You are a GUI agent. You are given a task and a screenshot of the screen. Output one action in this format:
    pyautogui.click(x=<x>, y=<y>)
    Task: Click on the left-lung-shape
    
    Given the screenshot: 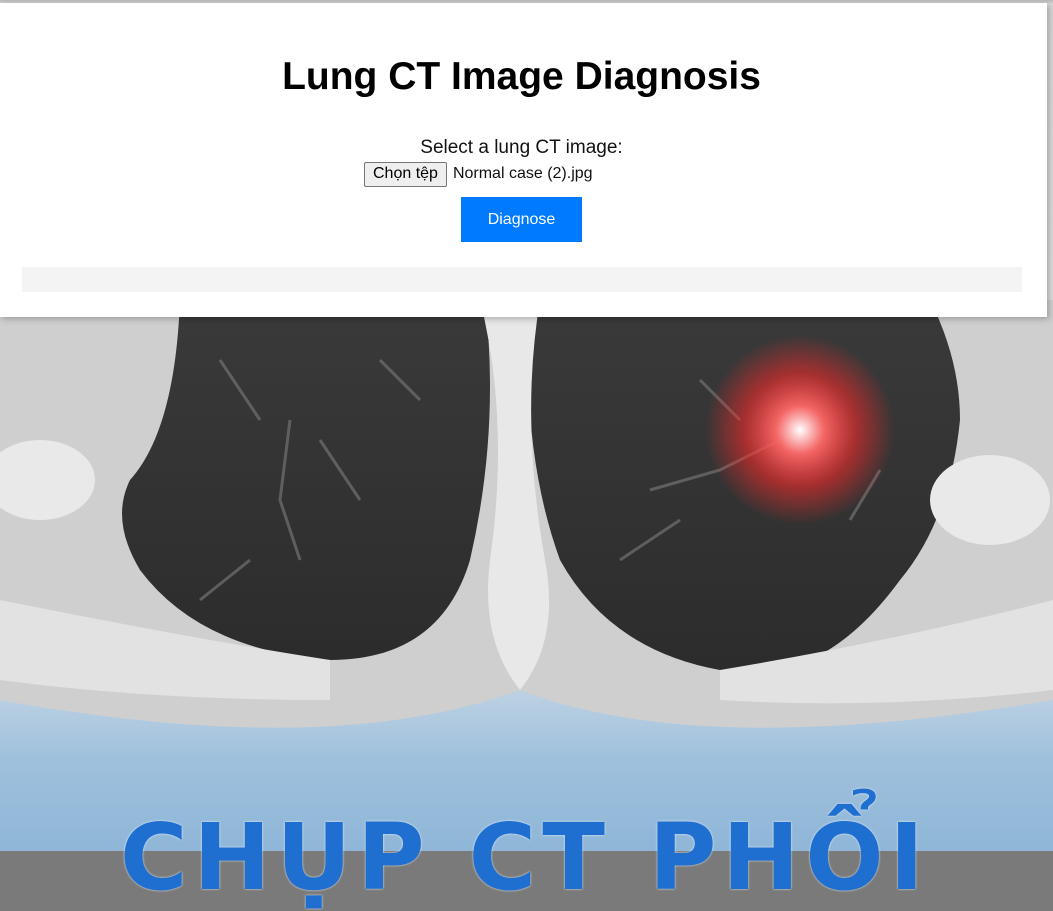 What is the action you would take?
    pyautogui.click(x=306, y=480)
    